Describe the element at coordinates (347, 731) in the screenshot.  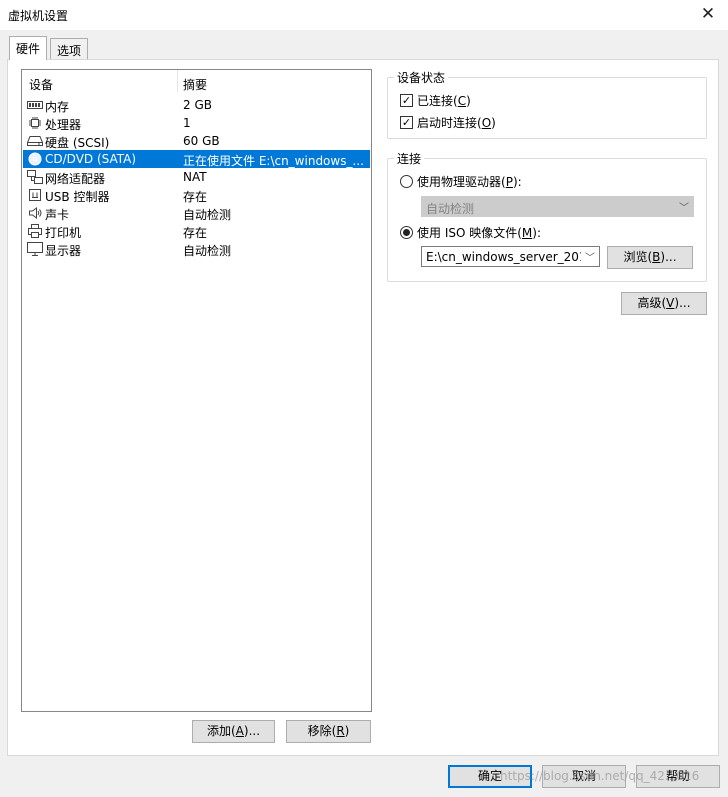
I see `remove-button-suffix: )` at that location.